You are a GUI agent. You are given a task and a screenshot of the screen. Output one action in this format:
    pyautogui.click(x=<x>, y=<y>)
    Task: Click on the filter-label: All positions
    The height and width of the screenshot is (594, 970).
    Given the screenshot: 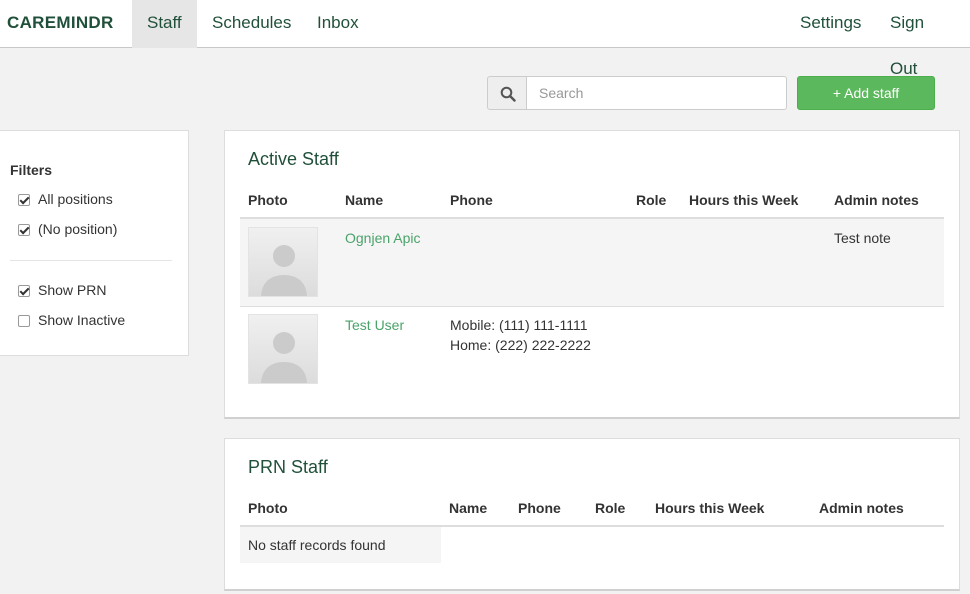 What is the action you would take?
    pyautogui.click(x=75, y=199)
    